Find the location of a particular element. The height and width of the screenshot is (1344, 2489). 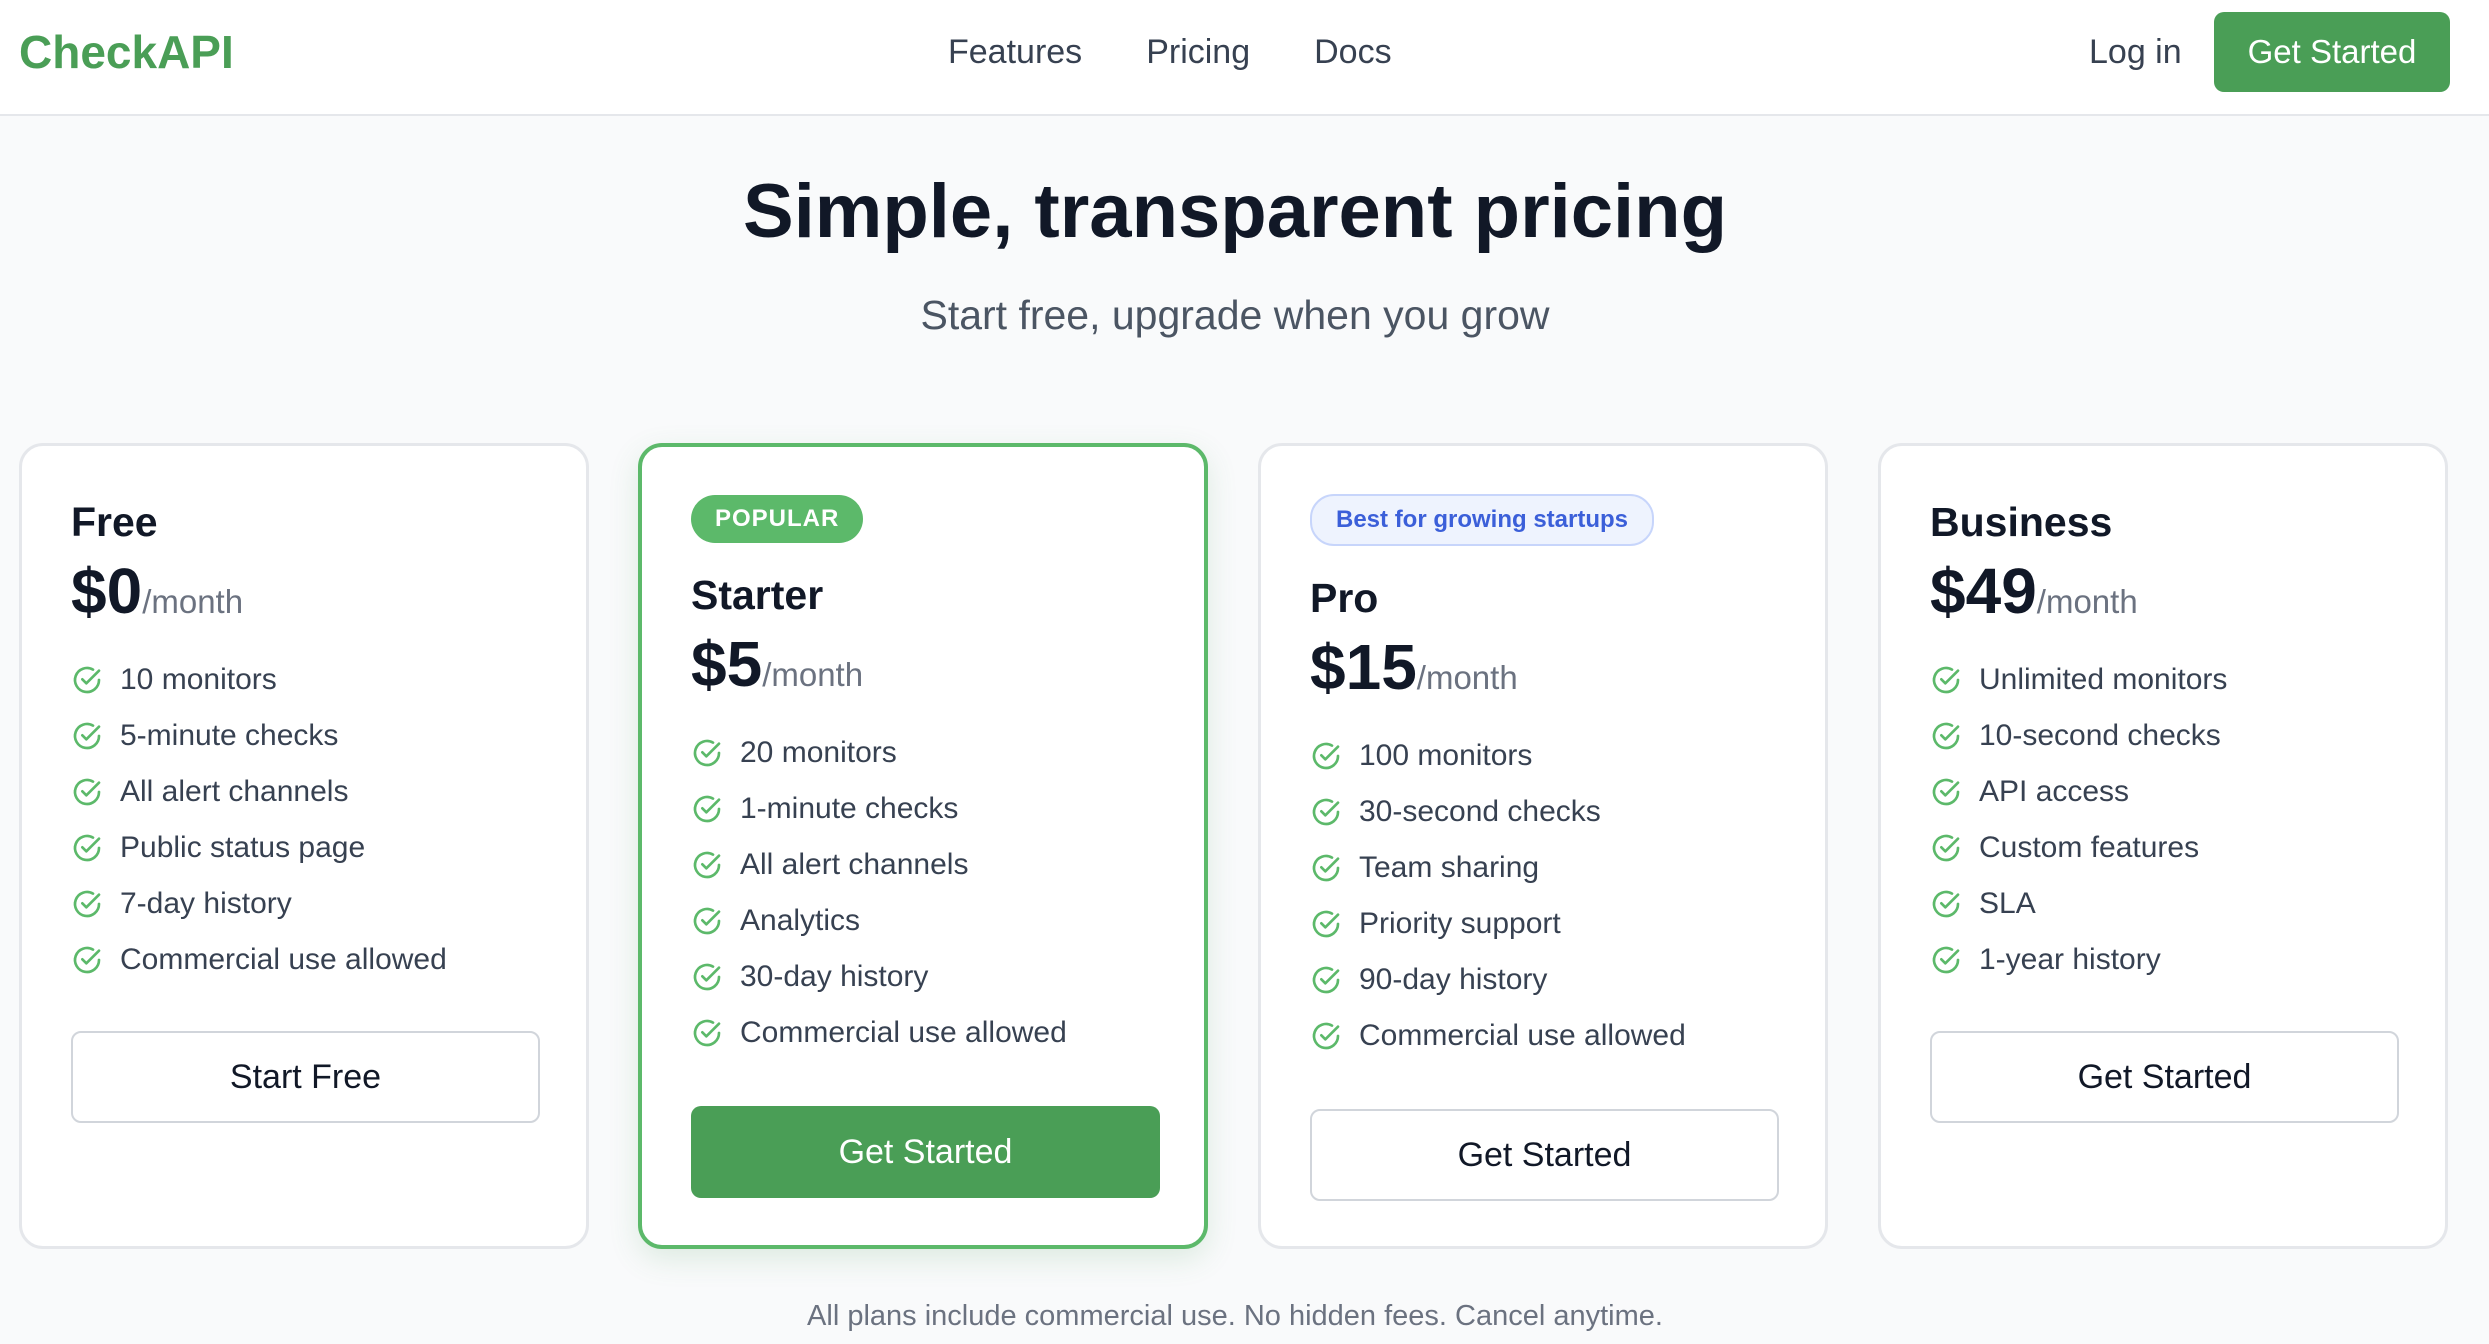

feature-item: All alert channels is located at coordinates (926, 865).